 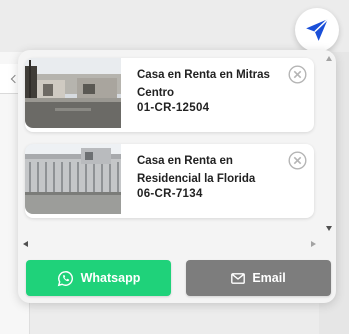 I want to click on scrollbar-corner, so click(x=329, y=245).